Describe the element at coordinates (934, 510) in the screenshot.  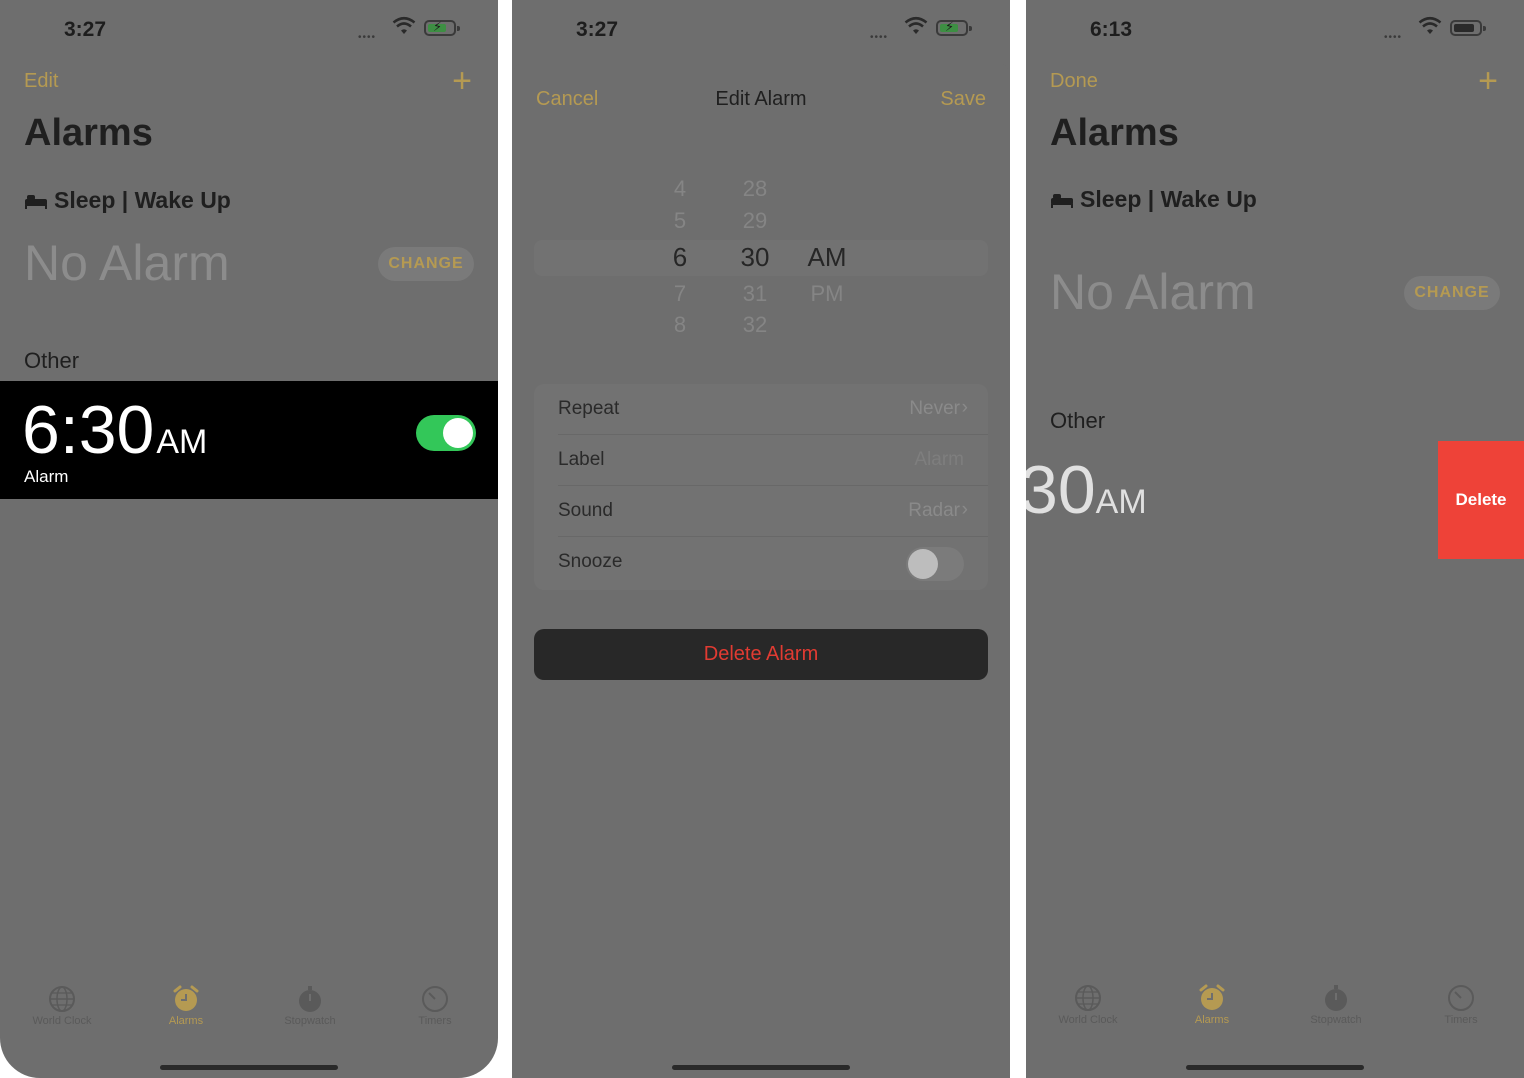
I see `setting-value: Radar` at that location.